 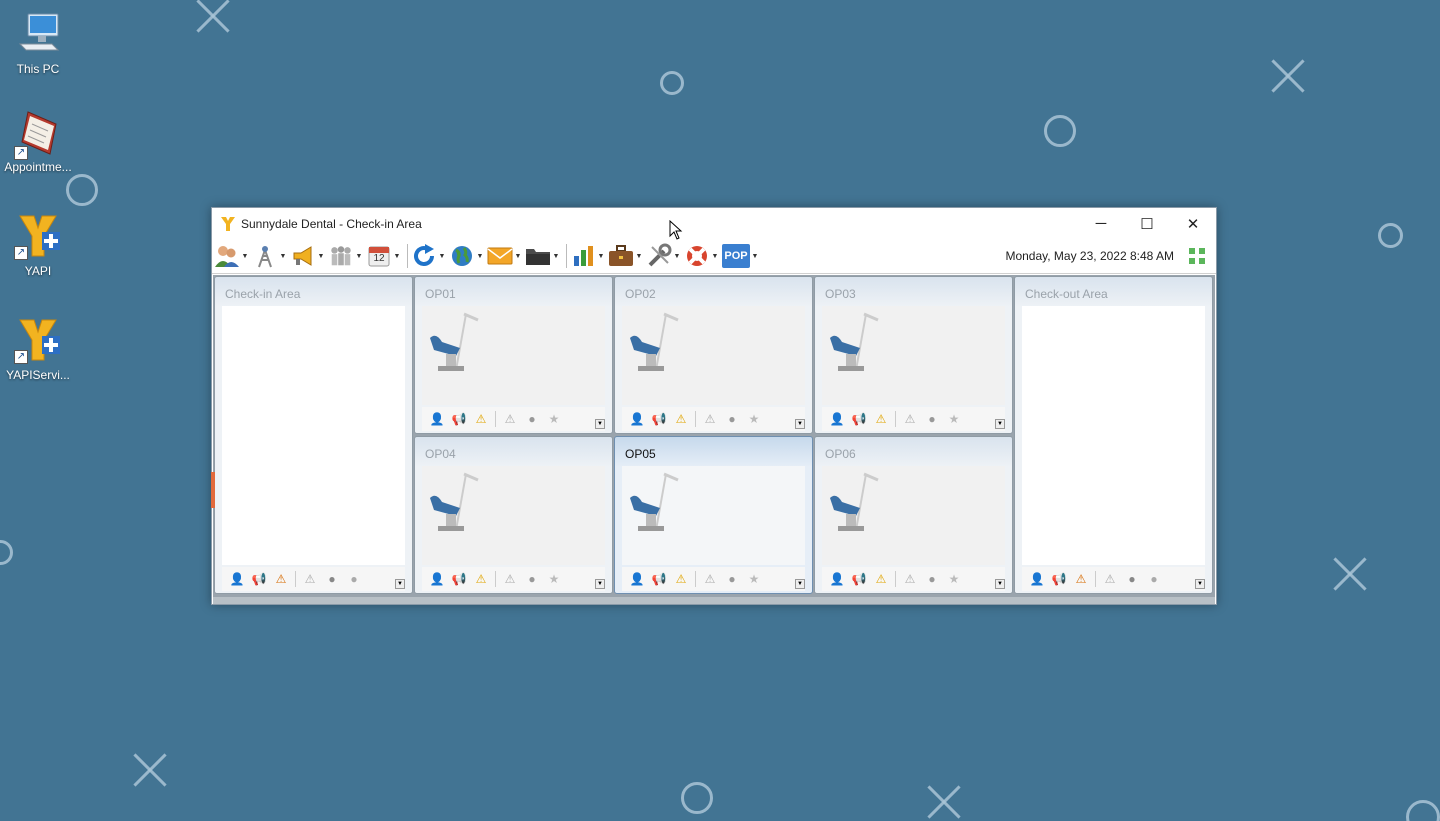 I want to click on patients-button: ▼, so click(x=232, y=256).